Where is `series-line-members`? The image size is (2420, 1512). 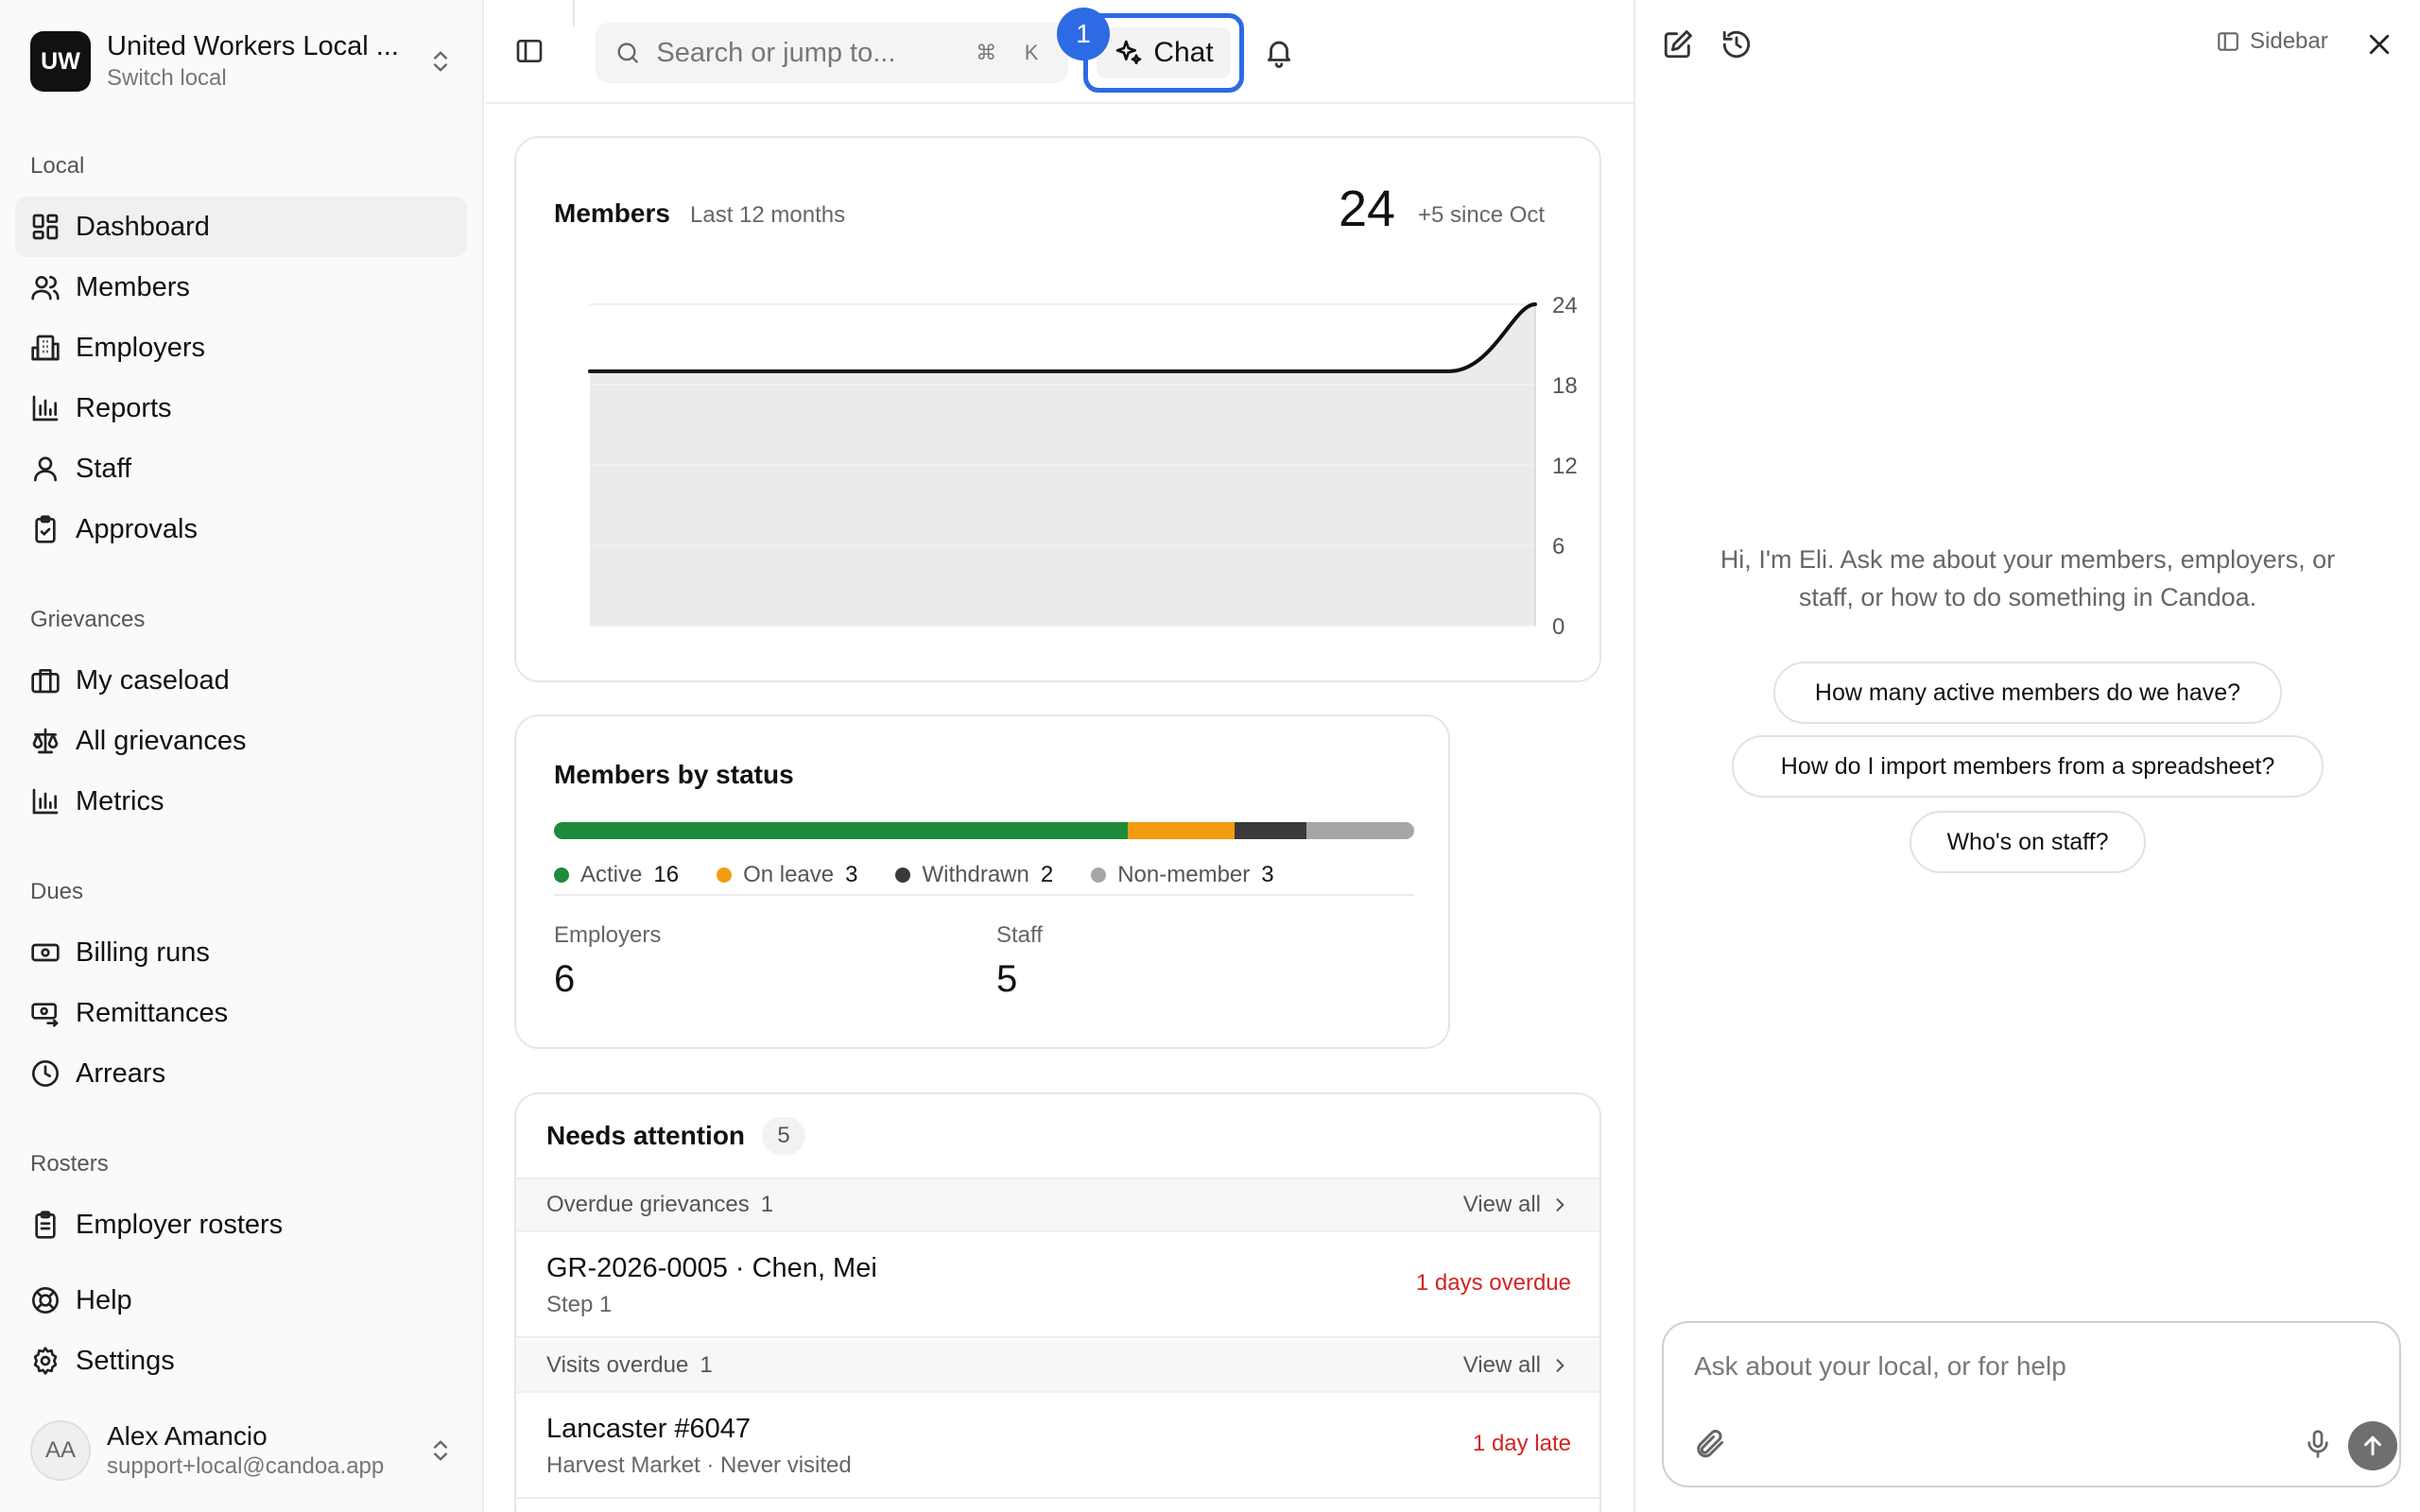
series-line-members is located at coordinates (1062, 337).